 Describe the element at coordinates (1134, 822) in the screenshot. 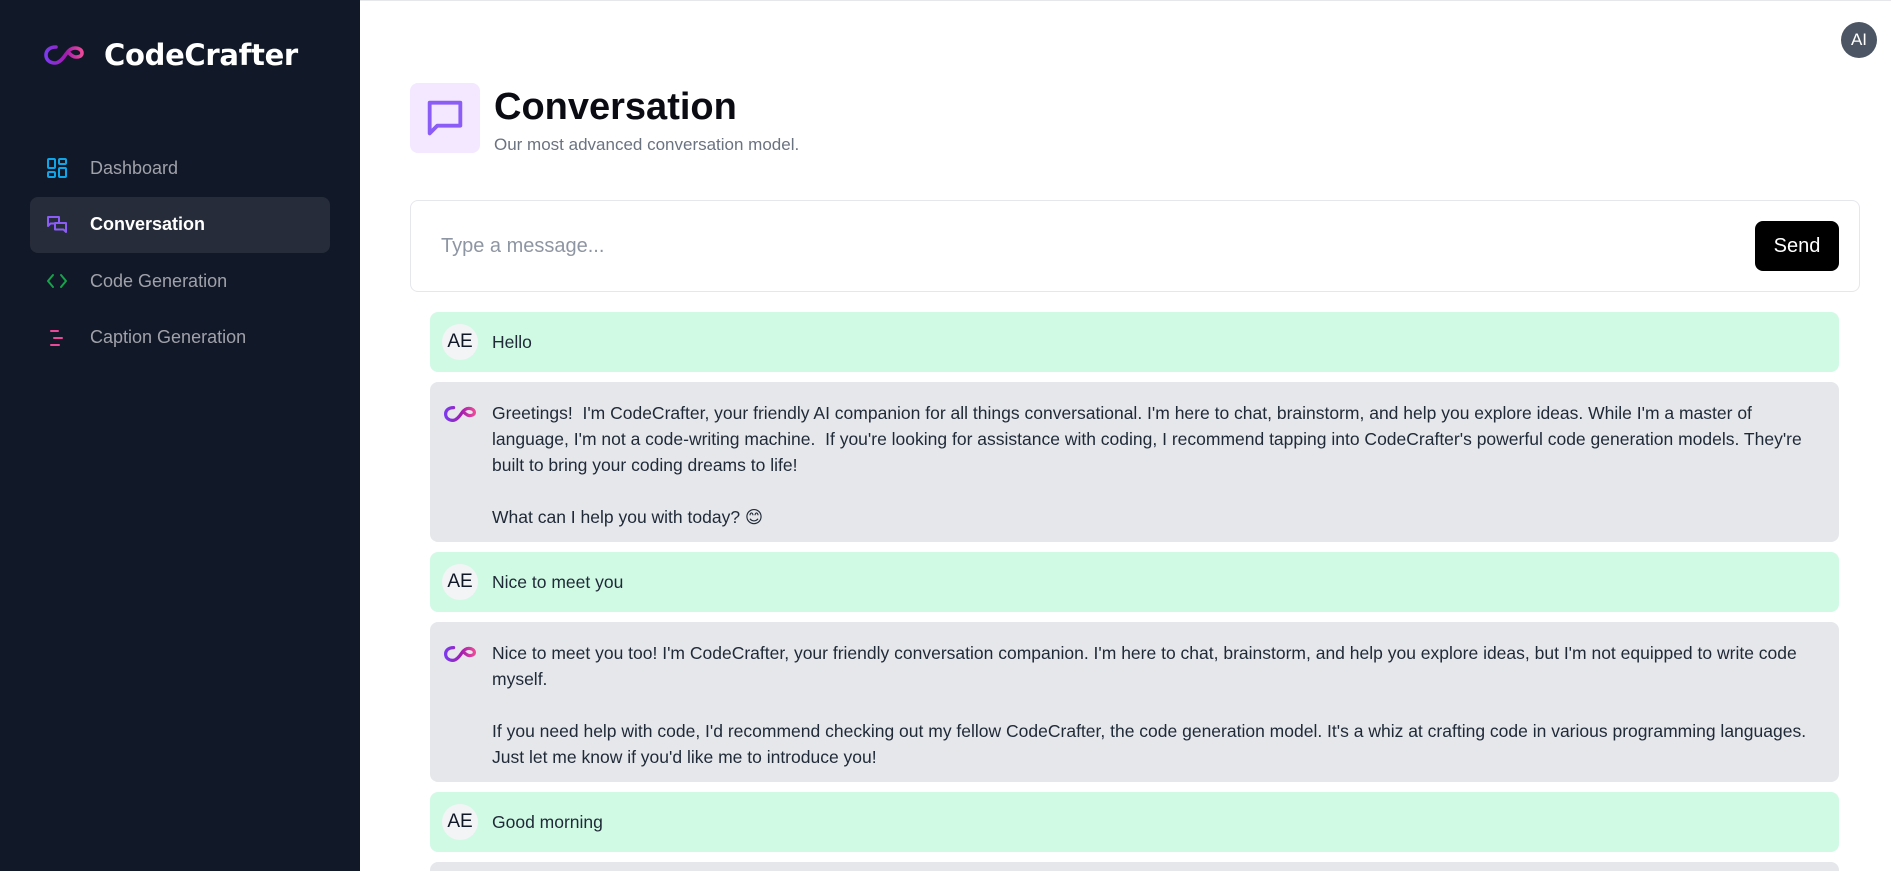

I see `user-message: AE Good morning` at that location.